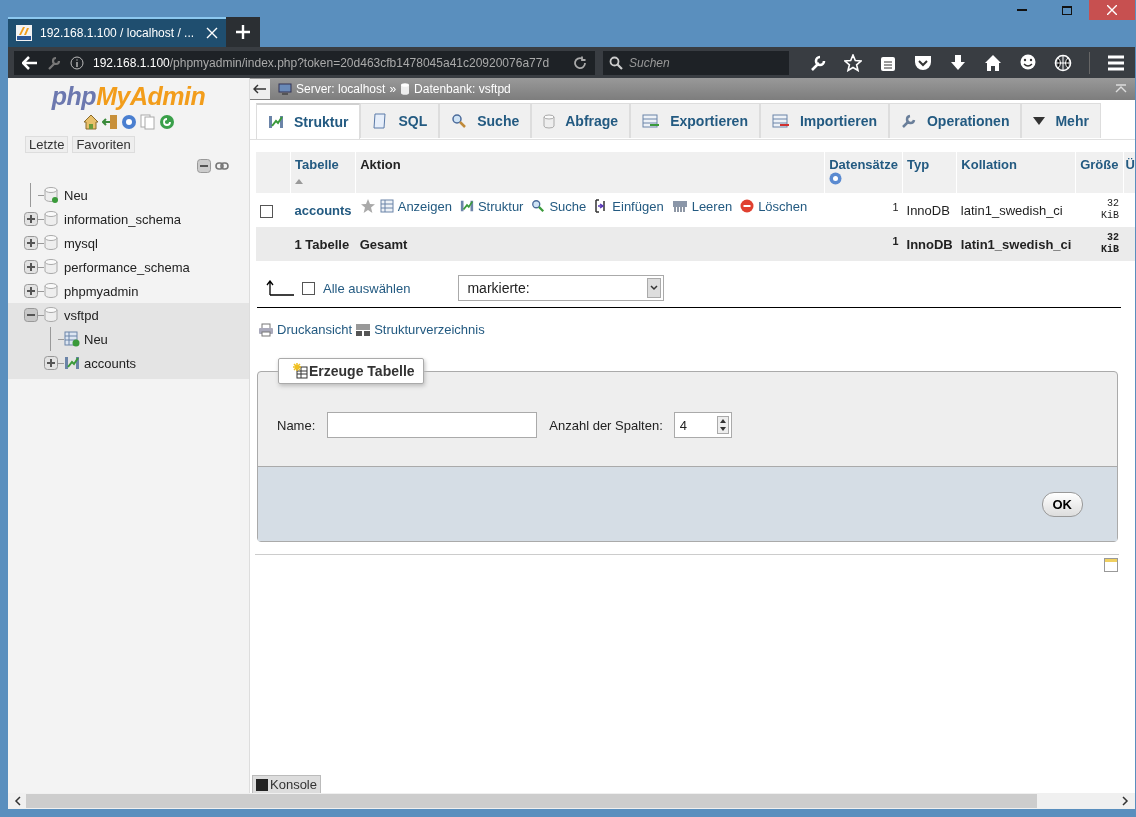 This screenshot has height=817, width=1136. What do you see at coordinates (696, 62) in the screenshot?
I see `search-field: Suchen` at bounding box center [696, 62].